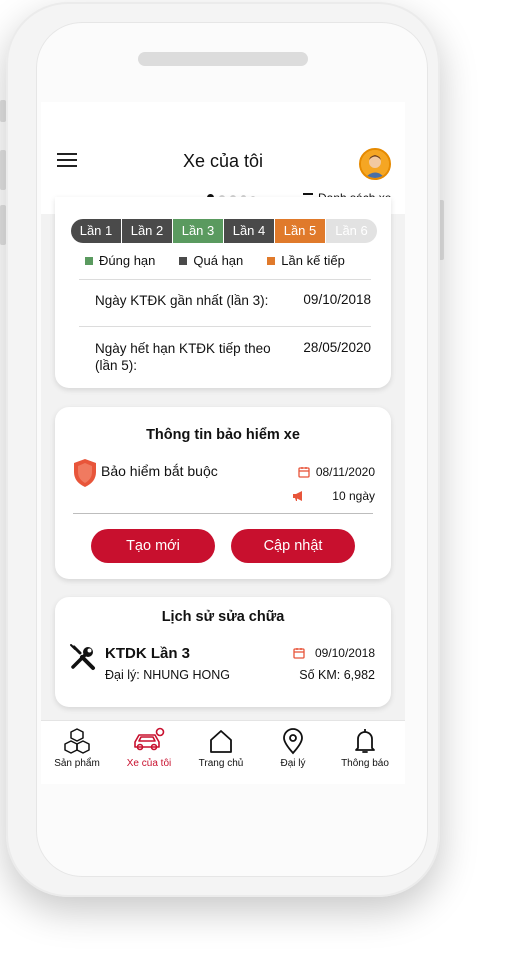 The image size is (511, 960). I want to click on nav-label-home: Trang chủ, so click(221, 763).